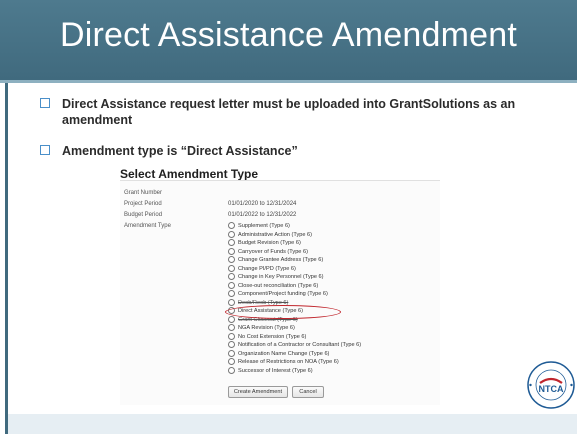 This screenshot has width=577, height=434. What do you see at coordinates (308, 152) in the screenshot?
I see `bullet-amendment-type: Amendment type is “Direct Assistance”` at bounding box center [308, 152].